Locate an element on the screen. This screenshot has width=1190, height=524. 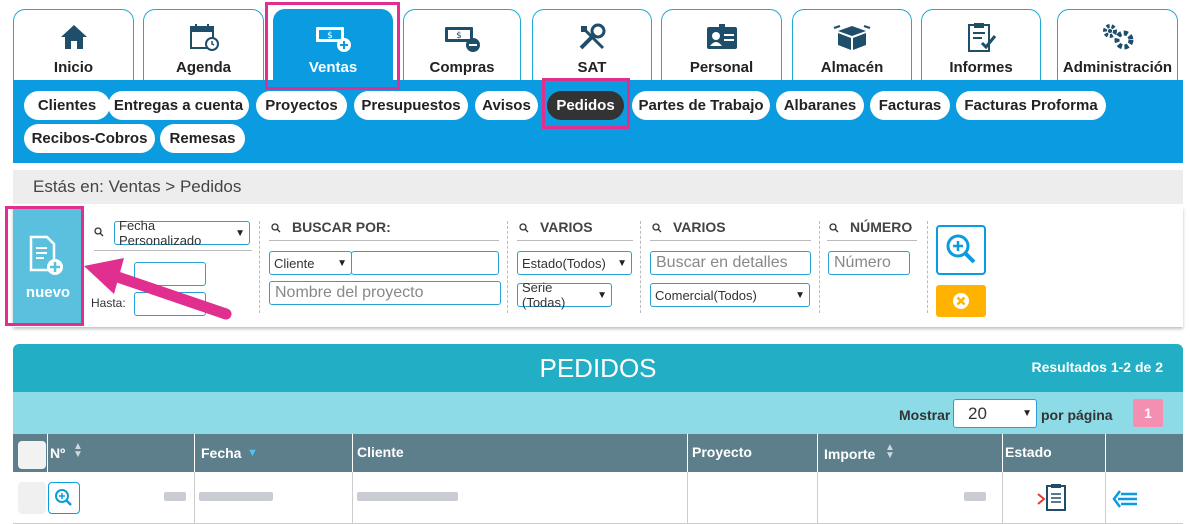
por-pagina-label: por página is located at coordinates (1077, 415).